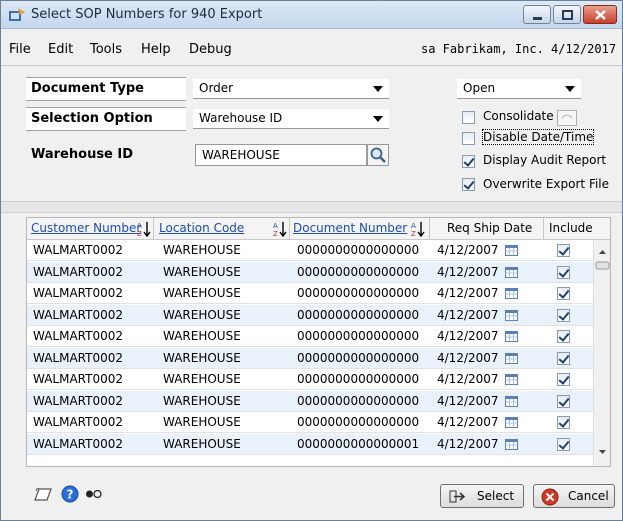  Describe the element at coordinates (241, 155) in the screenshot. I see `warehouse-id-value: WAREHOUSE` at that location.